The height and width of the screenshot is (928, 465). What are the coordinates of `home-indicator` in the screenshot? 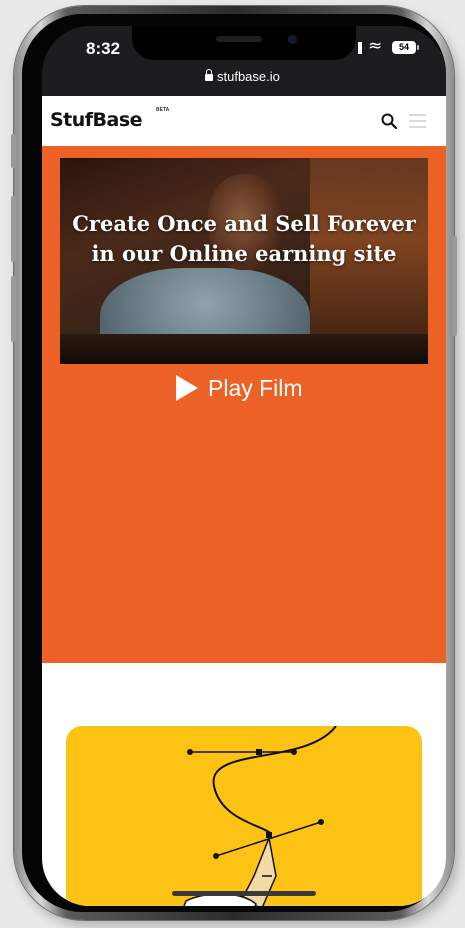 It's located at (244, 893).